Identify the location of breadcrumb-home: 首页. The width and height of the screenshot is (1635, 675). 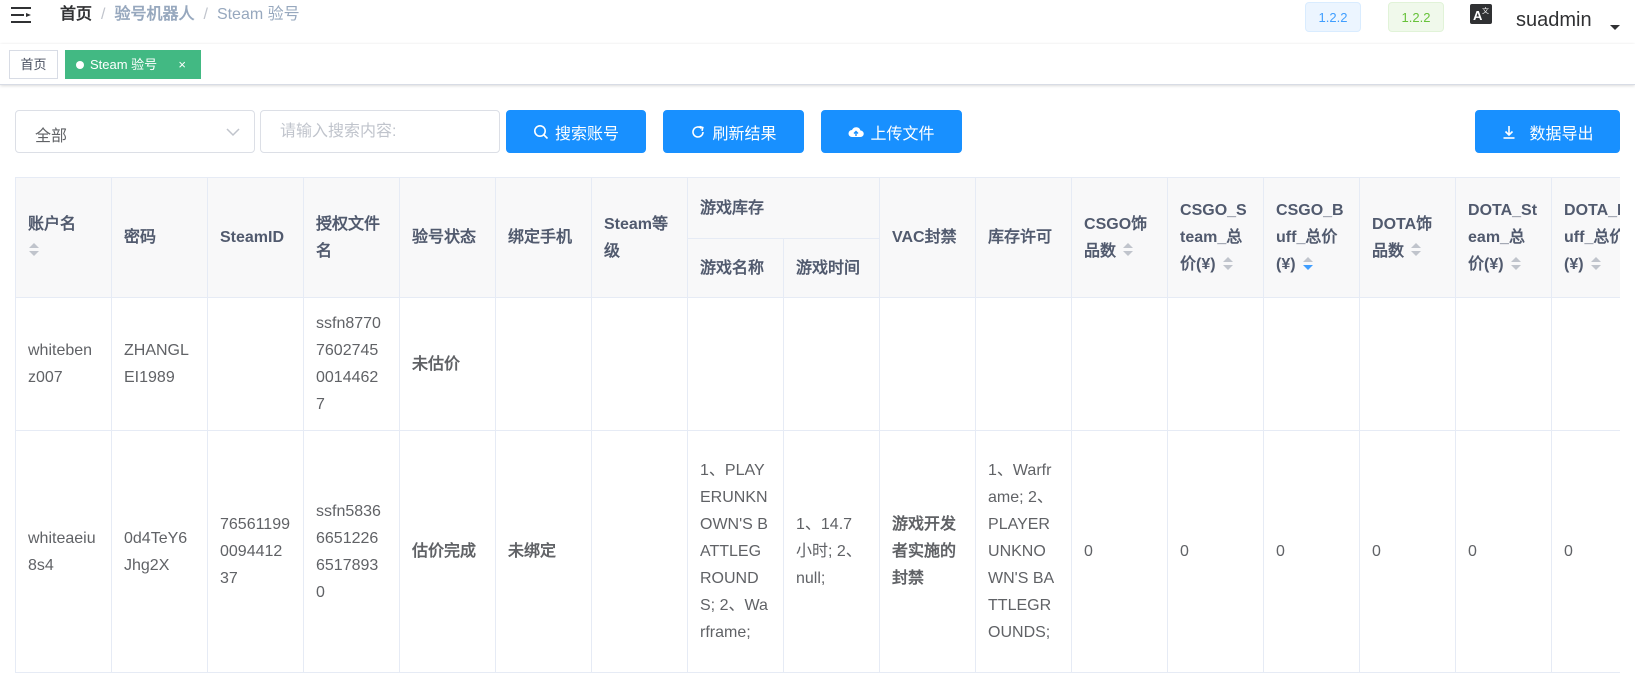
(76, 14).